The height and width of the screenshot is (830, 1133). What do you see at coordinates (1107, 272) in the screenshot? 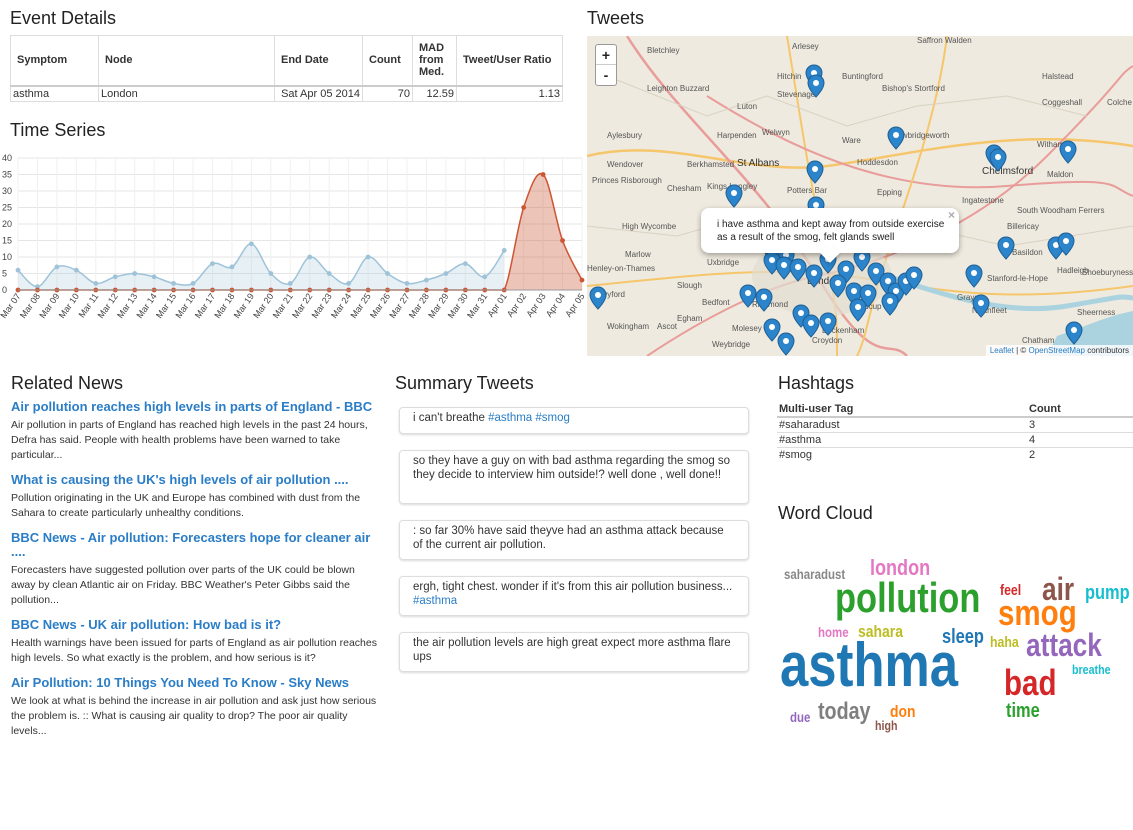
I see `map-place-label: Shoeburyness` at bounding box center [1107, 272].